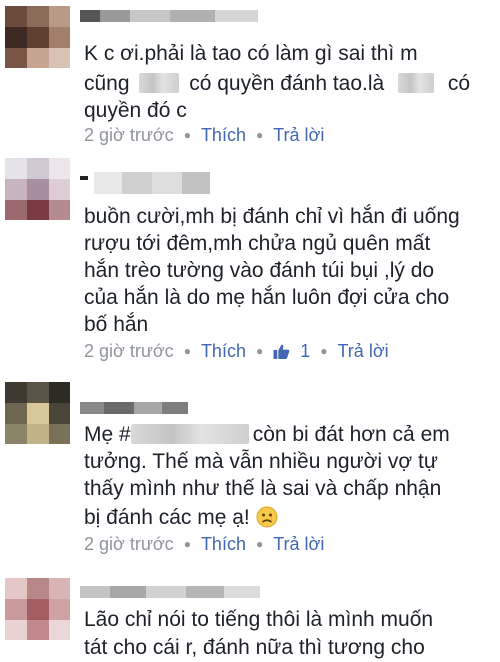 This screenshot has width=500, height=662. I want to click on comment-text-line: cũng có quyền đánh tao.là có, so click(277, 84).